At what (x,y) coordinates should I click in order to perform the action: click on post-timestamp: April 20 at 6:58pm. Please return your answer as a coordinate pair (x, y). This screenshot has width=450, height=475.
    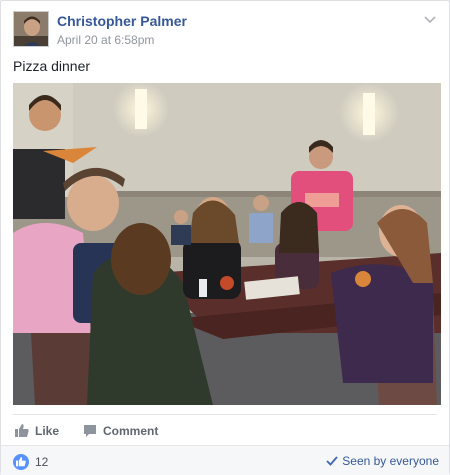
    Looking at the image, I should click on (105, 40).